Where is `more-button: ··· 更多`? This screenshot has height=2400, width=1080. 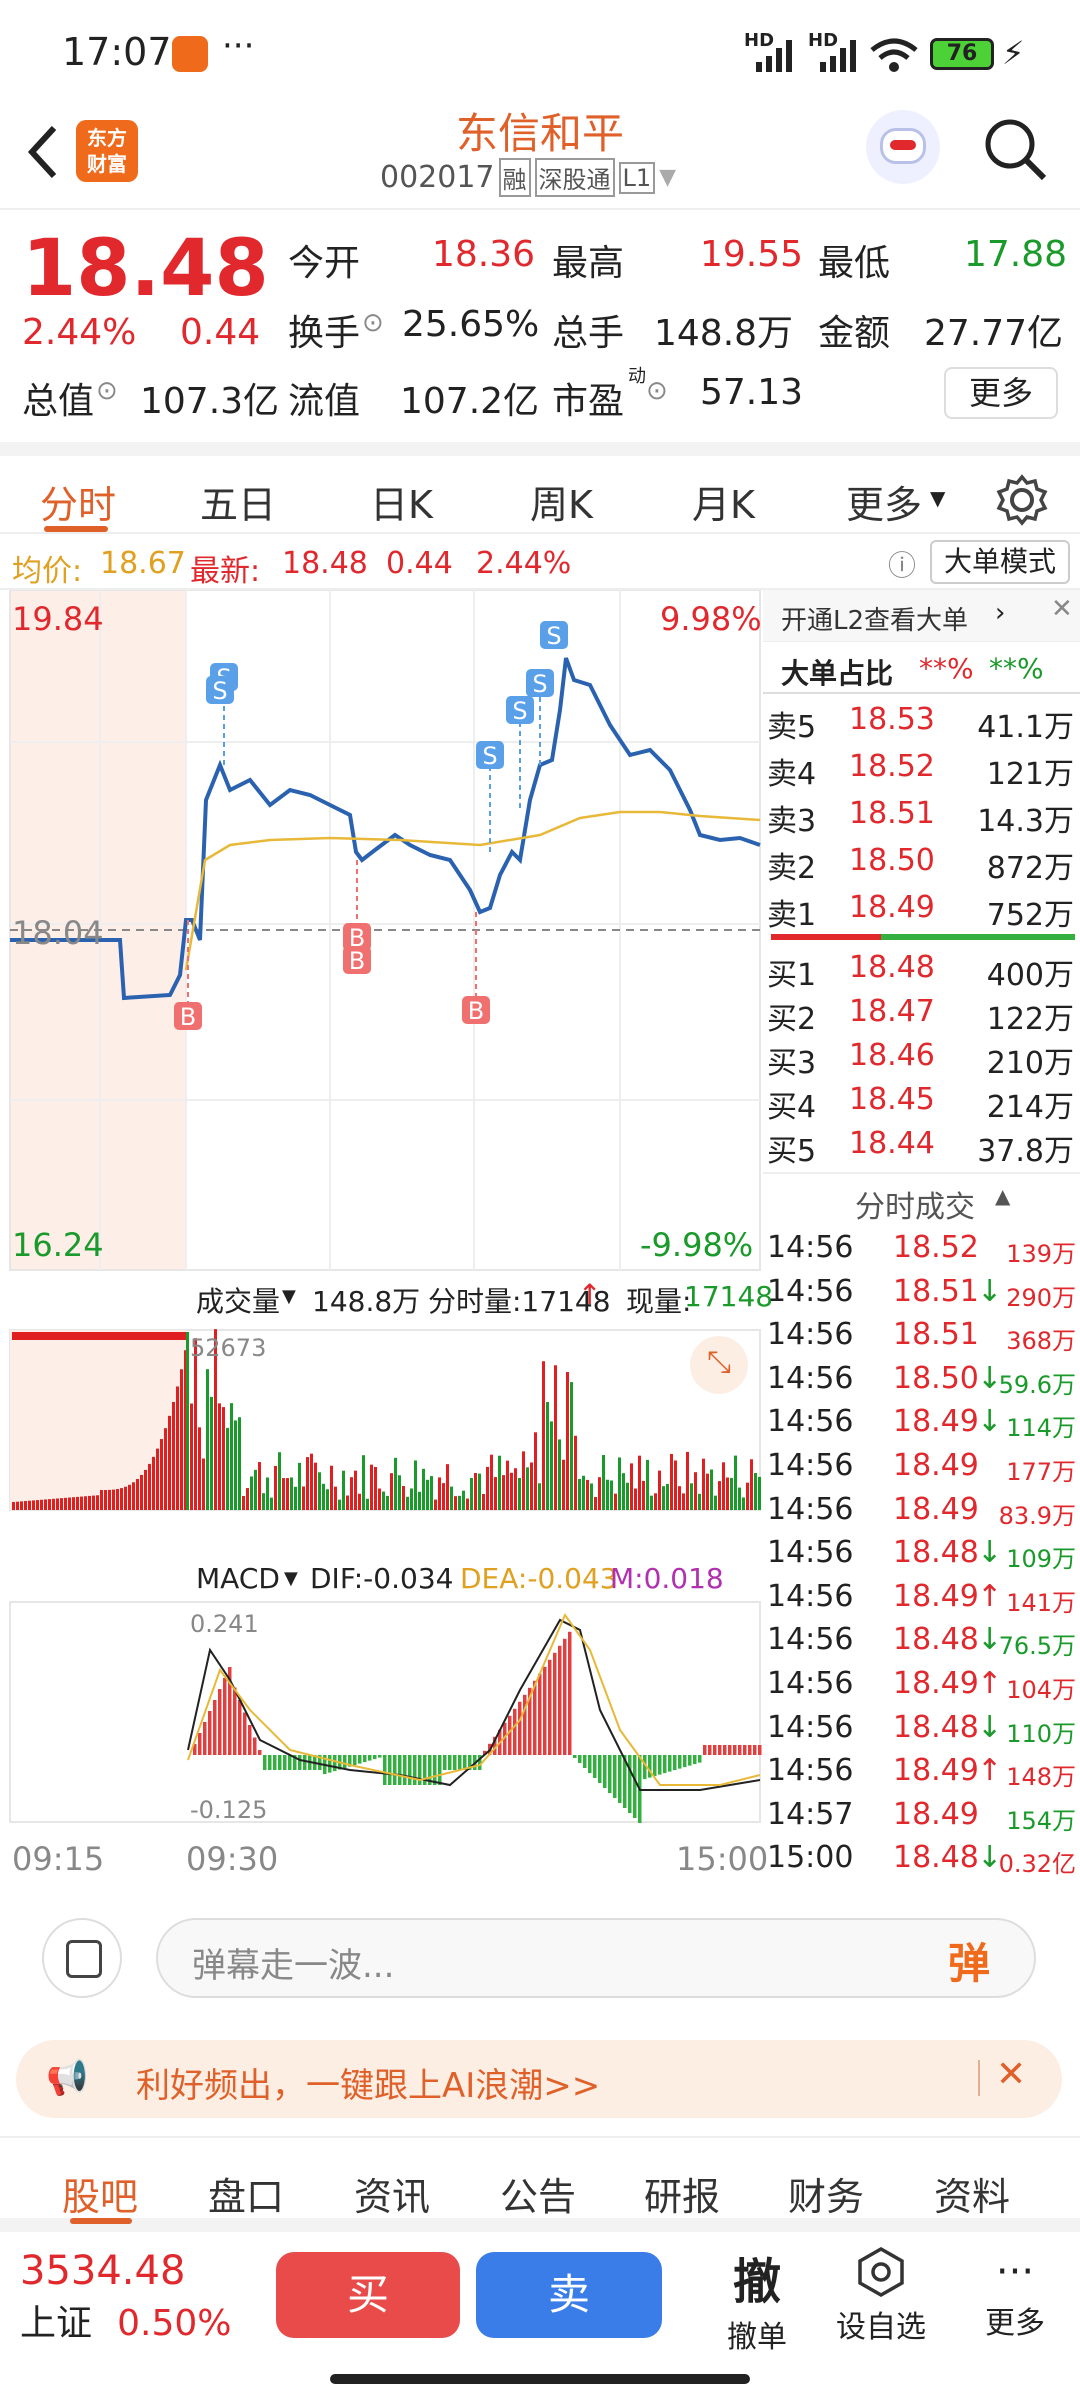 more-button: ··· 更多 is located at coordinates (1015, 2294).